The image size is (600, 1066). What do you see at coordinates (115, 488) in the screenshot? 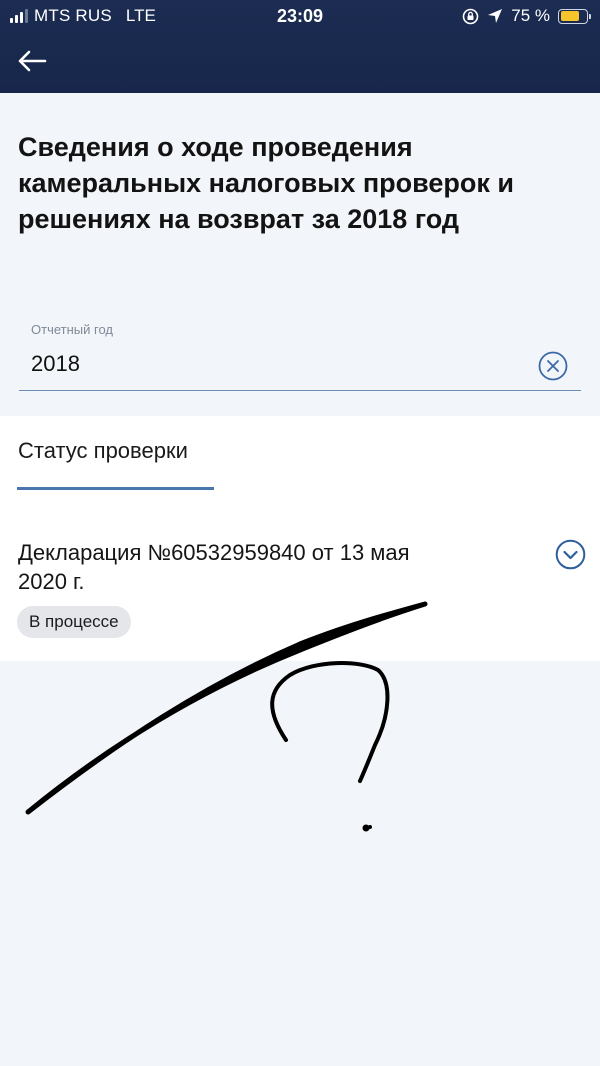
I see `active-tab-indicator` at bounding box center [115, 488].